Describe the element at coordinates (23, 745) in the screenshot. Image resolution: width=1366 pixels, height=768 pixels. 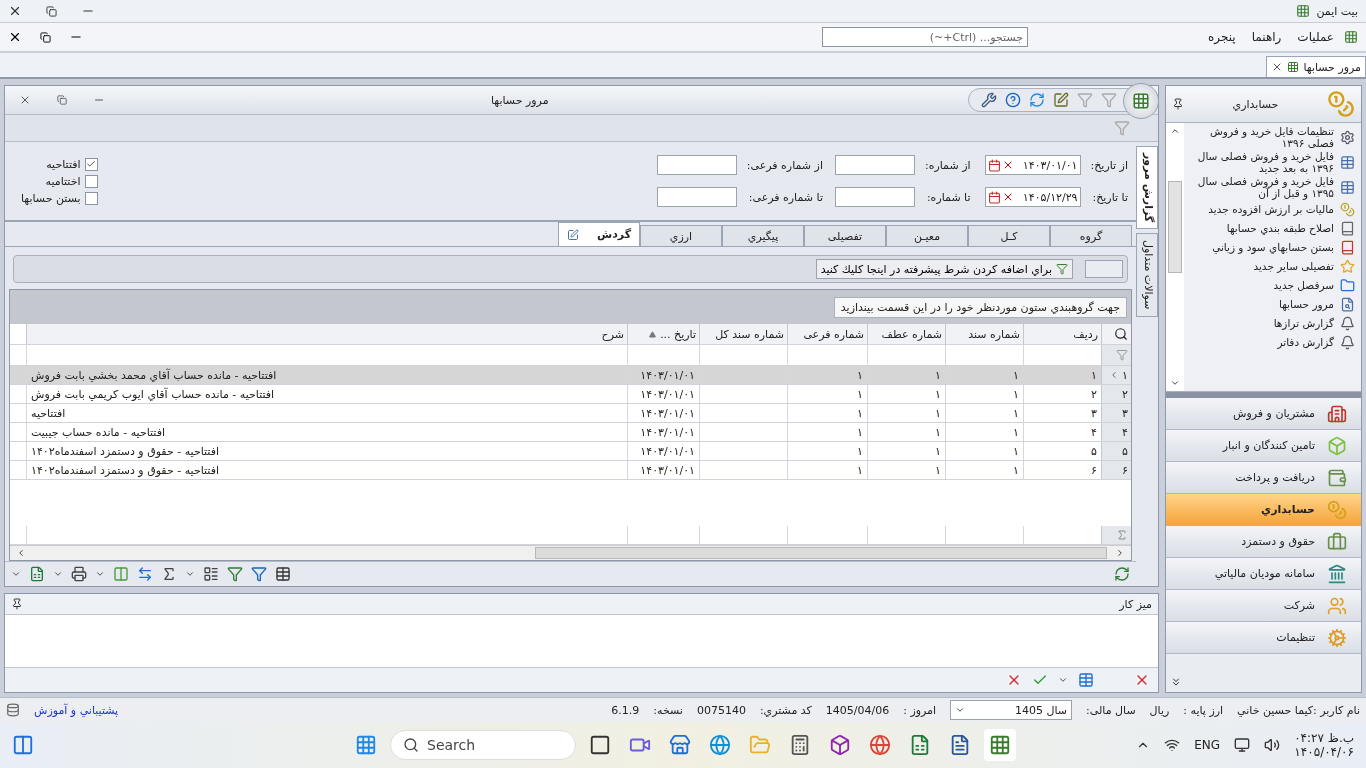
I see `widgets-icon` at that location.